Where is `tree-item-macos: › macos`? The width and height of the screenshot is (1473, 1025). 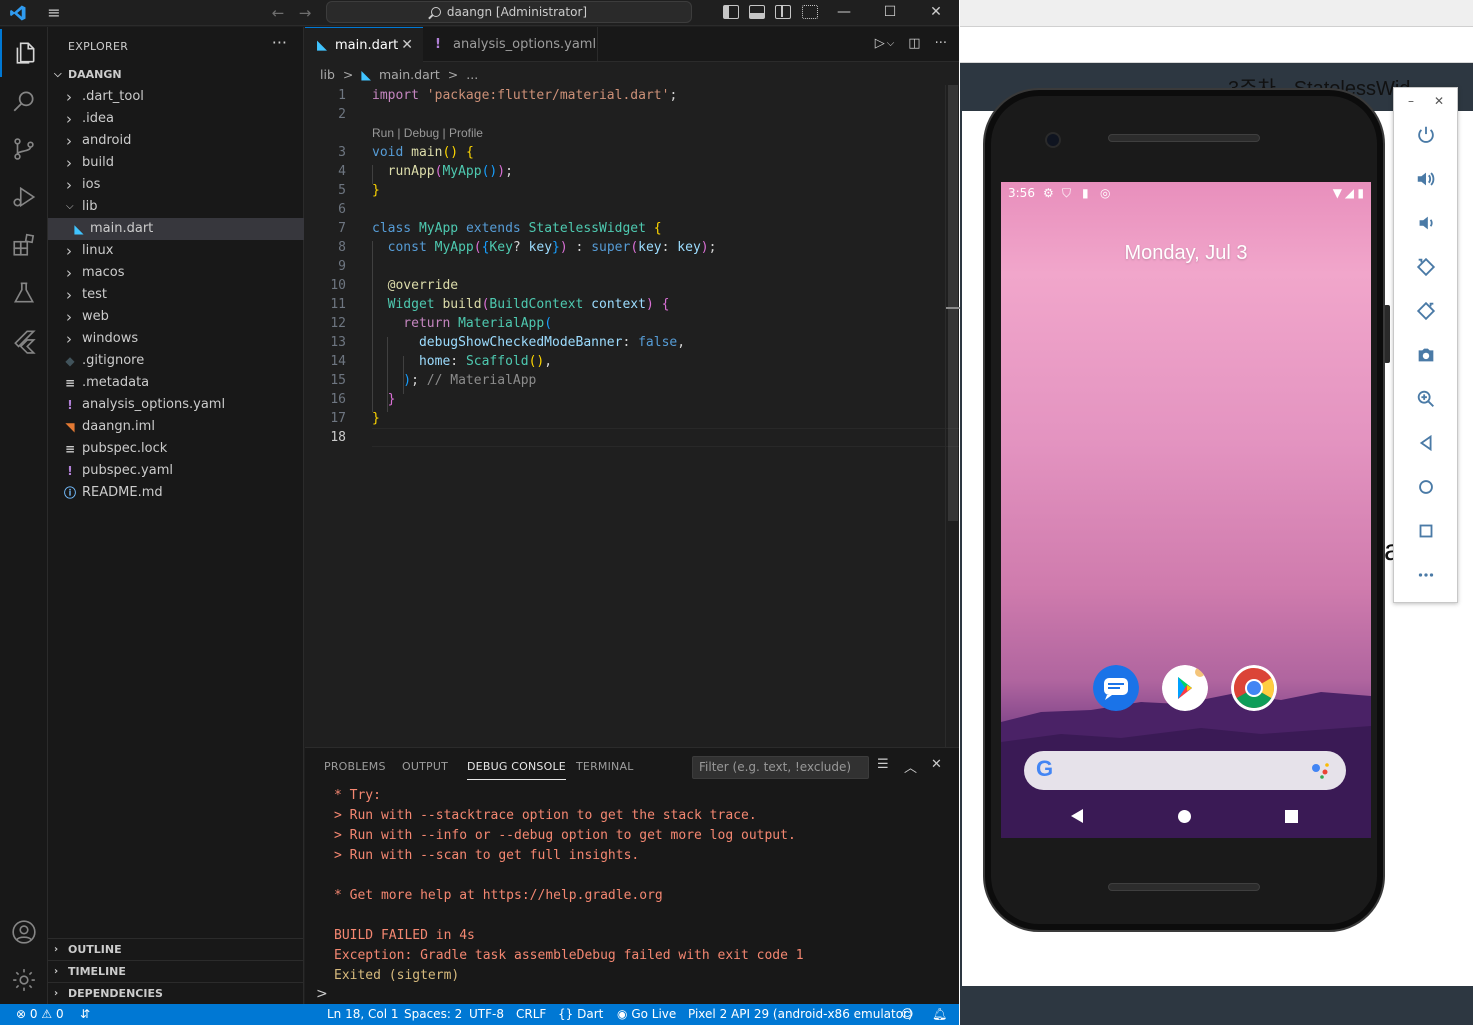
tree-item-macos: › macos is located at coordinates (176, 273).